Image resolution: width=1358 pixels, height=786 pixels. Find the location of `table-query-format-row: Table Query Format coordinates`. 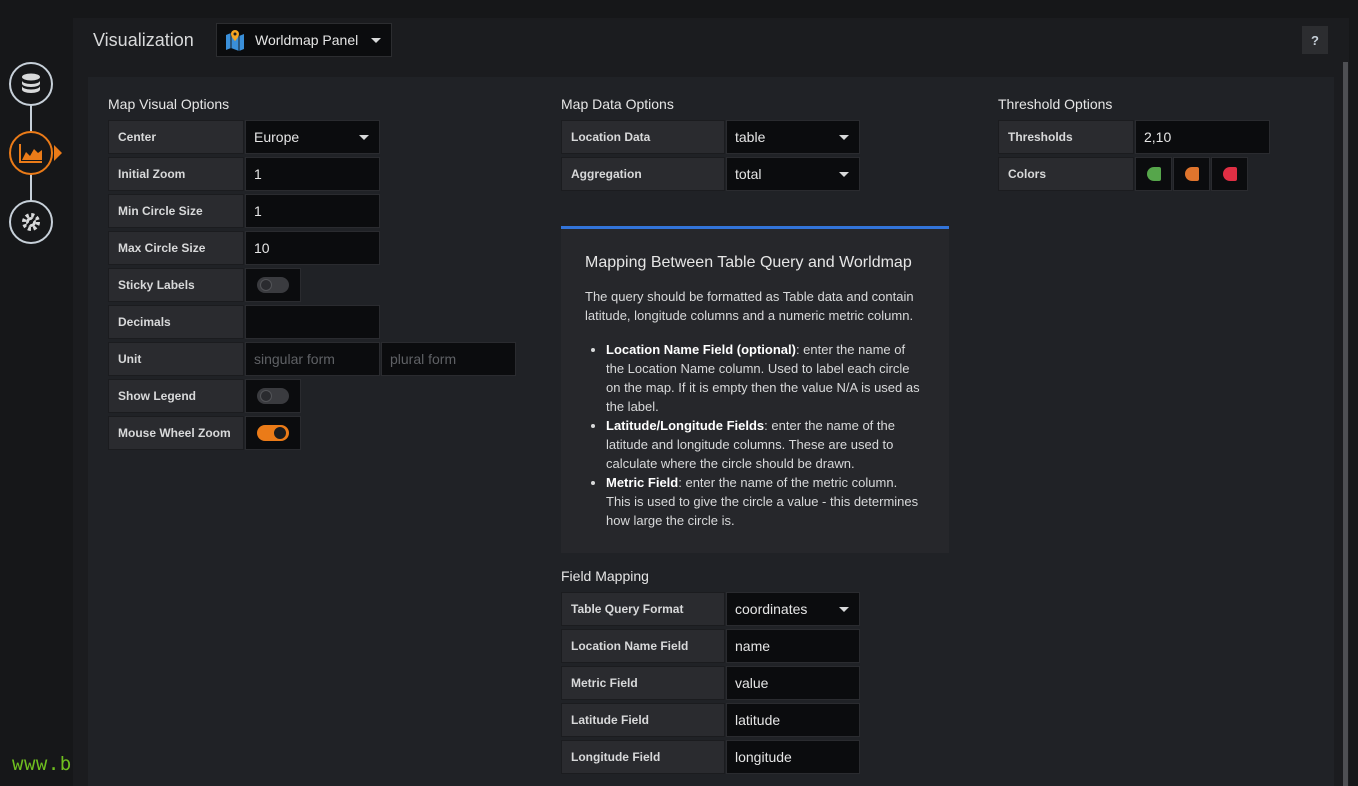

table-query-format-row: Table Query Format coordinates is located at coordinates (710, 609).